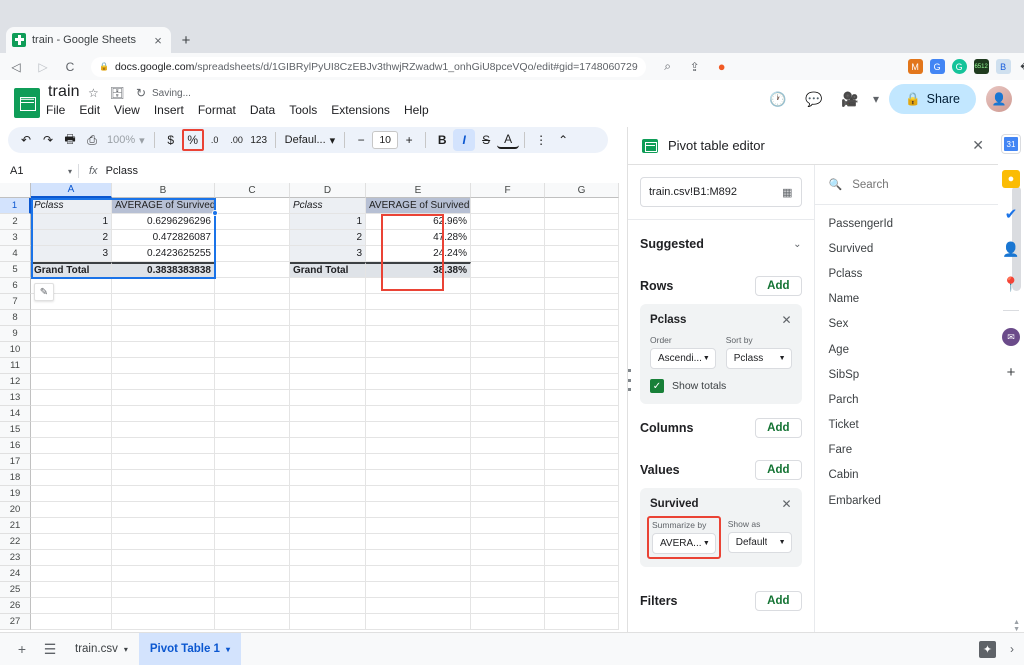 Image resolution: width=1024 pixels, height=665 pixels. What do you see at coordinates (418, 190) in the screenshot?
I see `column-header-e: E` at bounding box center [418, 190].